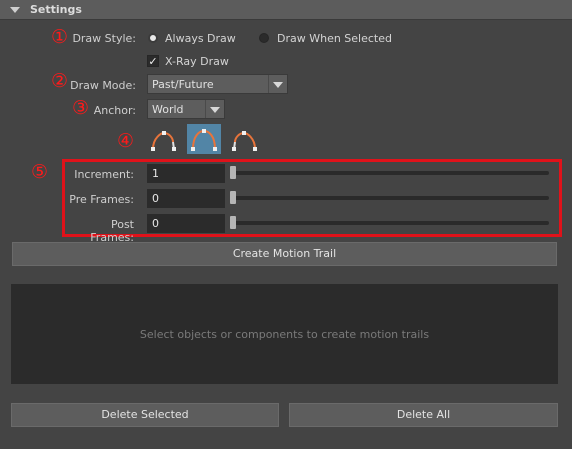 The height and width of the screenshot is (449, 572). What do you see at coordinates (126, 141) in the screenshot?
I see `marker-4: ④` at bounding box center [126, 141].